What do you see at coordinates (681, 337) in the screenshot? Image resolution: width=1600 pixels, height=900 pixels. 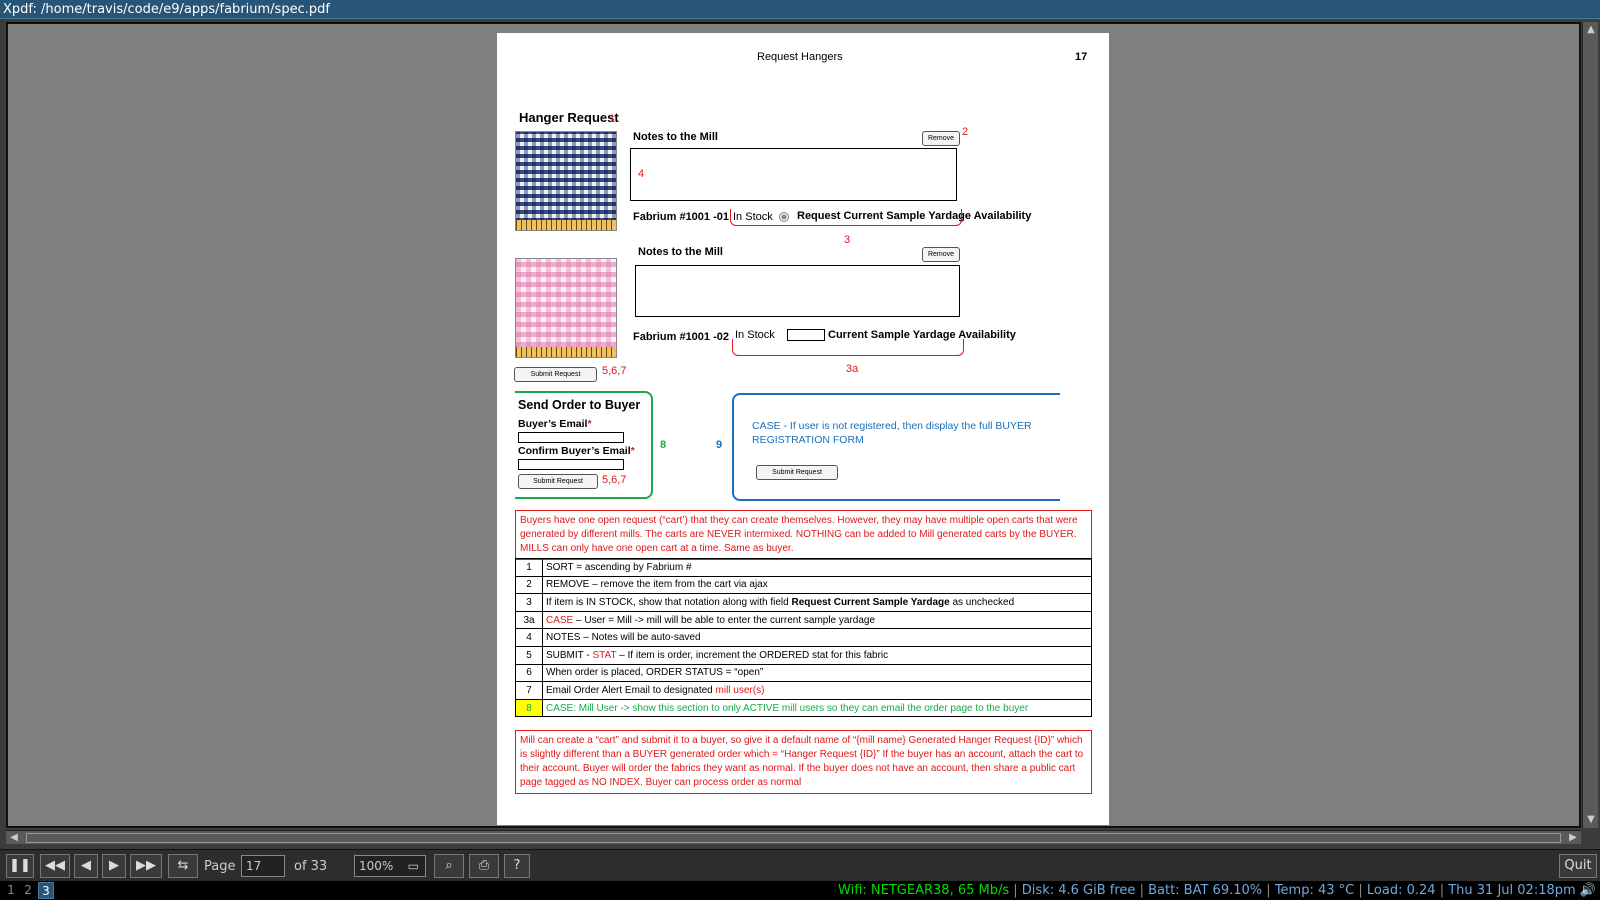 I see `fabric-id-2: Fabrium #1001 -02` at bounding box center [681, 337].